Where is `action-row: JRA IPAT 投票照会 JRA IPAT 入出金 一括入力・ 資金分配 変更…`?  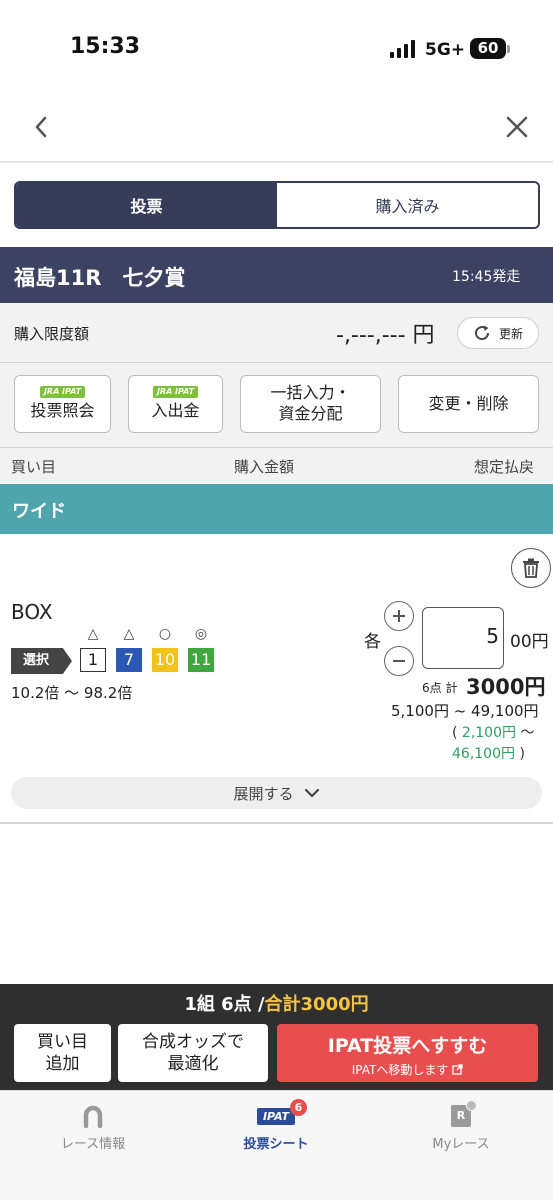 action-row: JRA IPAT 投票照会 JRA IPAT 入出金 一括入力・ 資金分配 変更… is located at coordinates (276, 405).